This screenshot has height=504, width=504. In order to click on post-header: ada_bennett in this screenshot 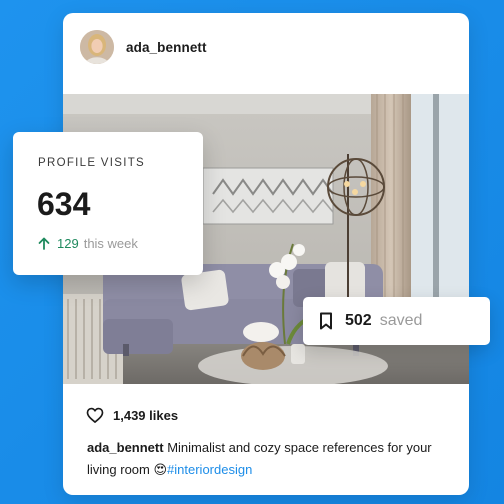, I will do `click(266, 47)`.